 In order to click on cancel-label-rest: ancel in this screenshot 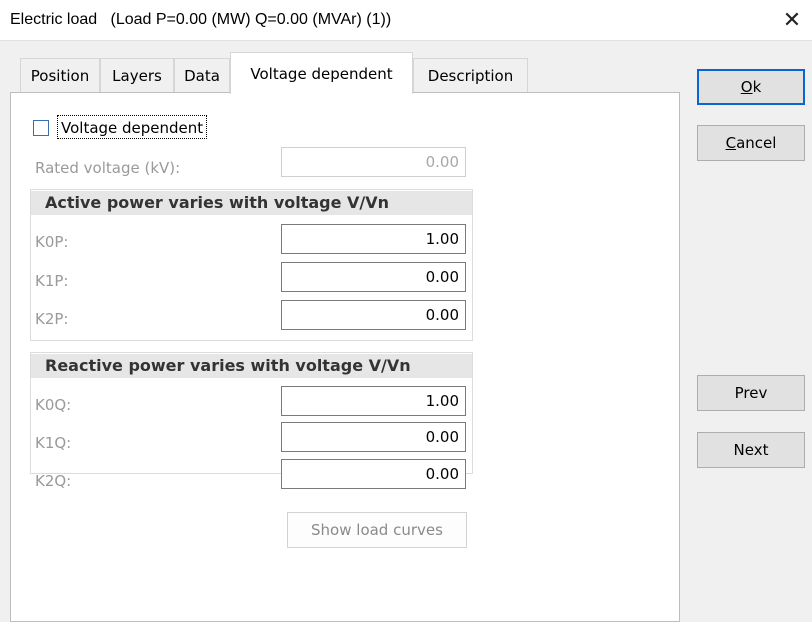, I will do `click(756, 143)`.